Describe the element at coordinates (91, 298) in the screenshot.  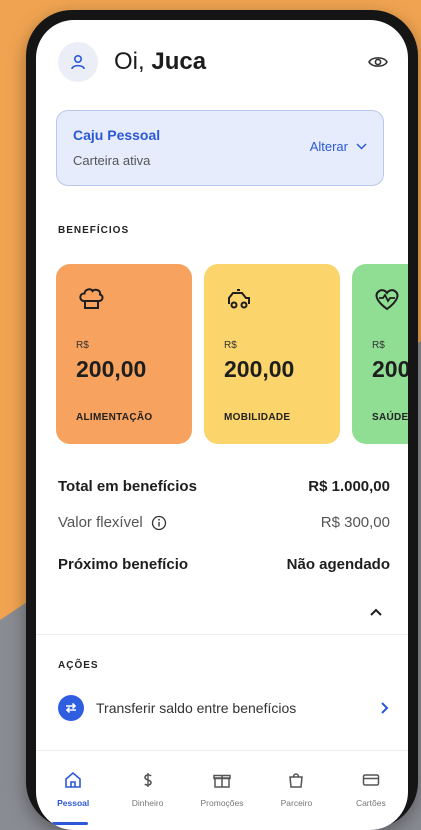
I see `chef-hat-icon` at that location.